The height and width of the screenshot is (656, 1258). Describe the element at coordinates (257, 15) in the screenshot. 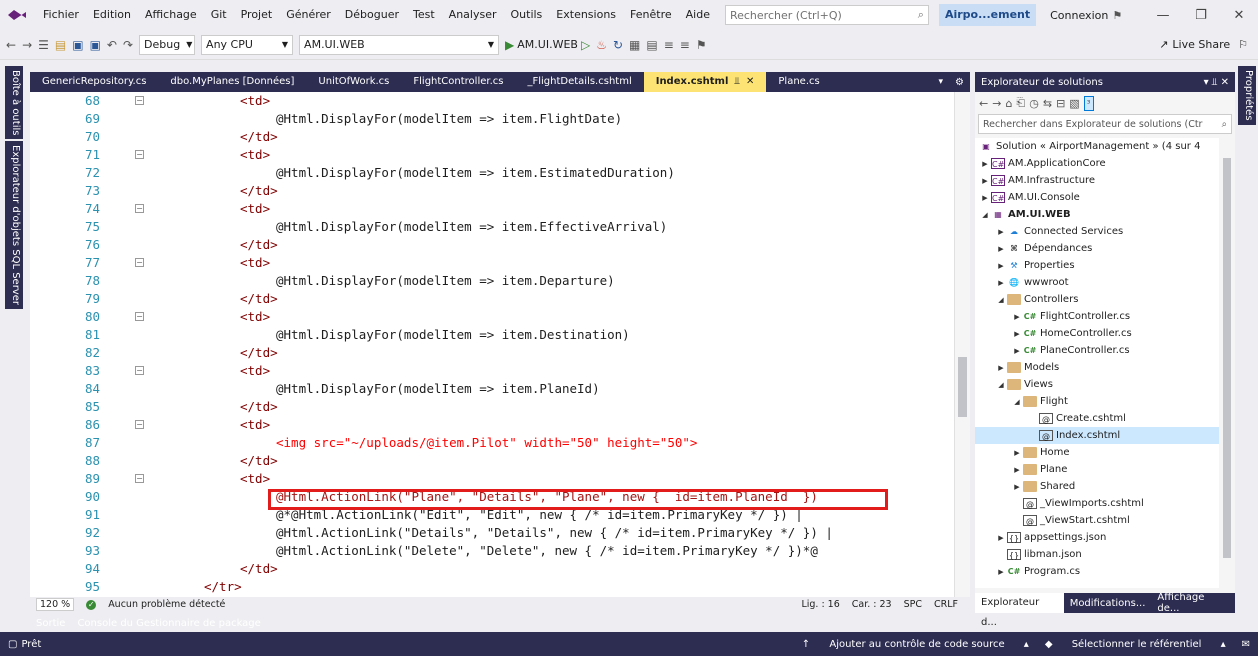

I see `menu-projet: Projet` at that location.